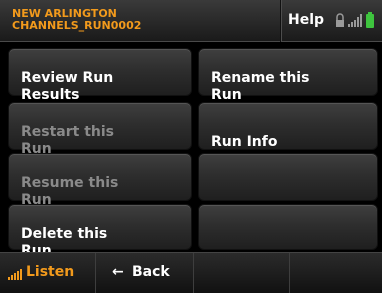 This screenshot has height=293, width=382. I want to click on run-title-line2: CHANNELS_RUN0002, so click(77, 25).